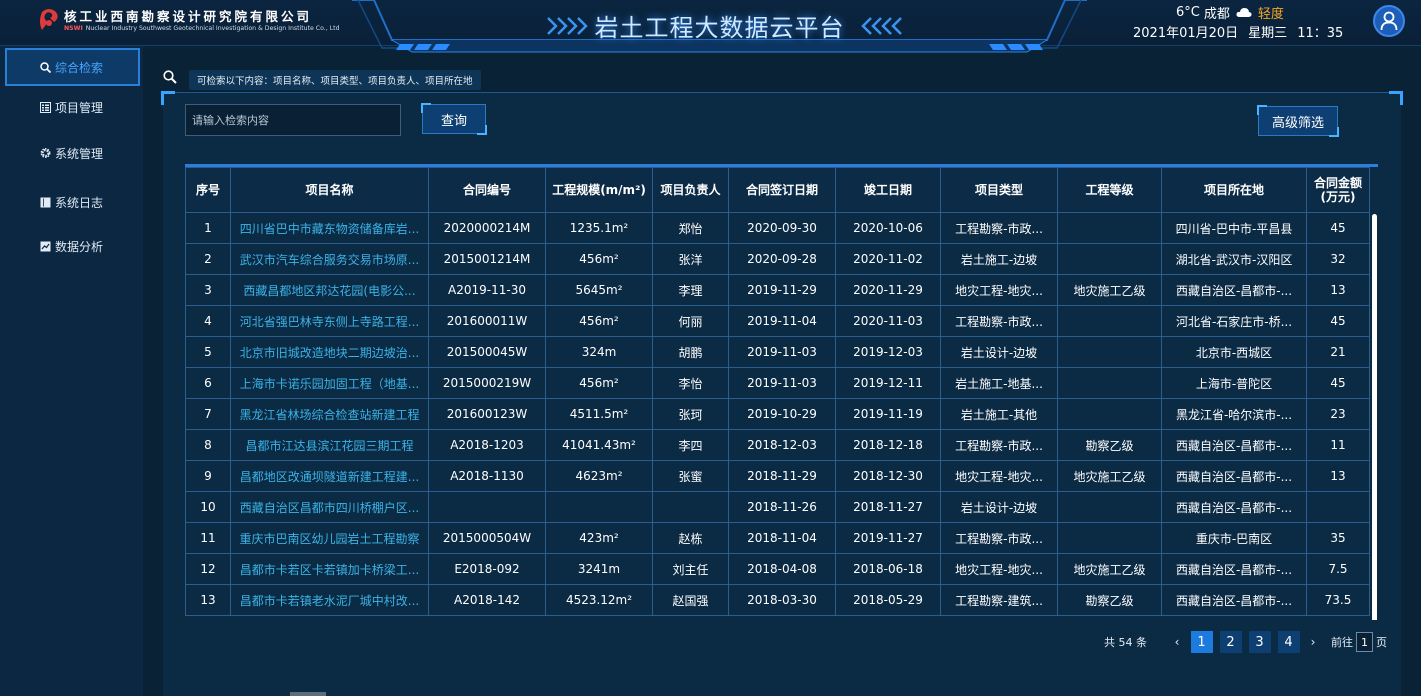 The image size is (1421, 696). Describe the element at coordinates (208, 445) in the screenshot. I see `table-cell: 8` at that location.